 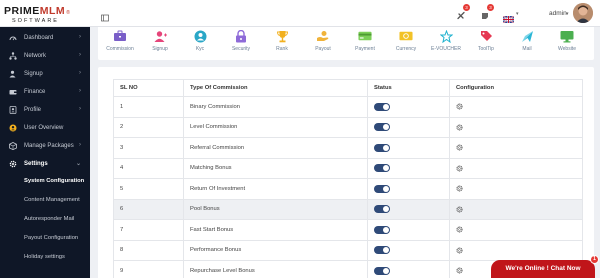 What do you see at coordinates (446, 36) in the screenshot?
I see `voucher-icon` at bounding box center [446, 36].